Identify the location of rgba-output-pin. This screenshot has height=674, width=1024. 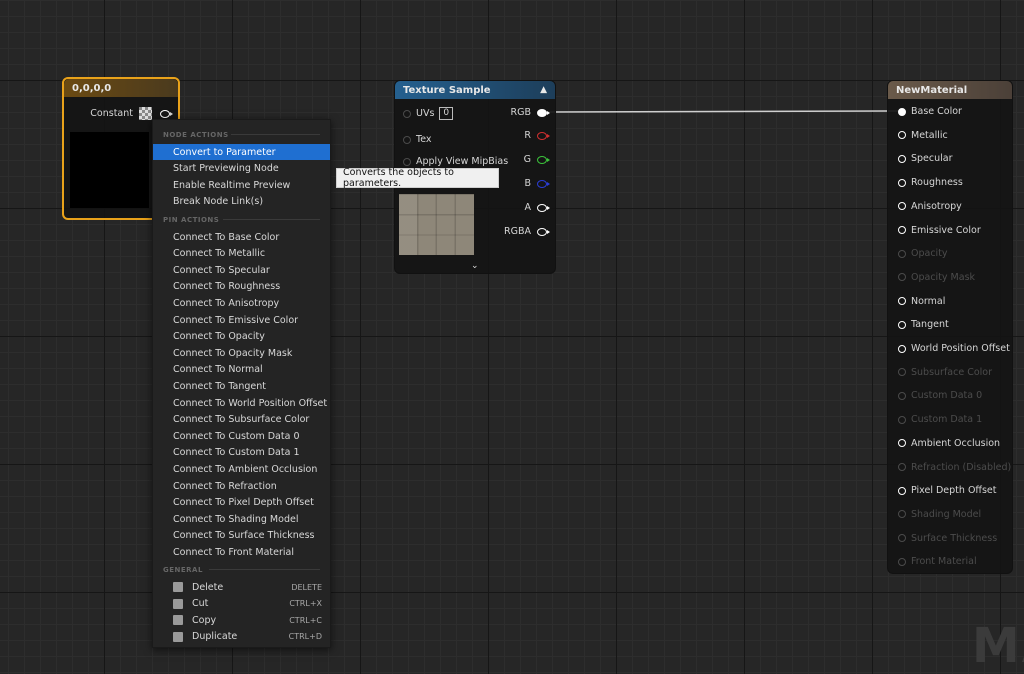
(543, 231).